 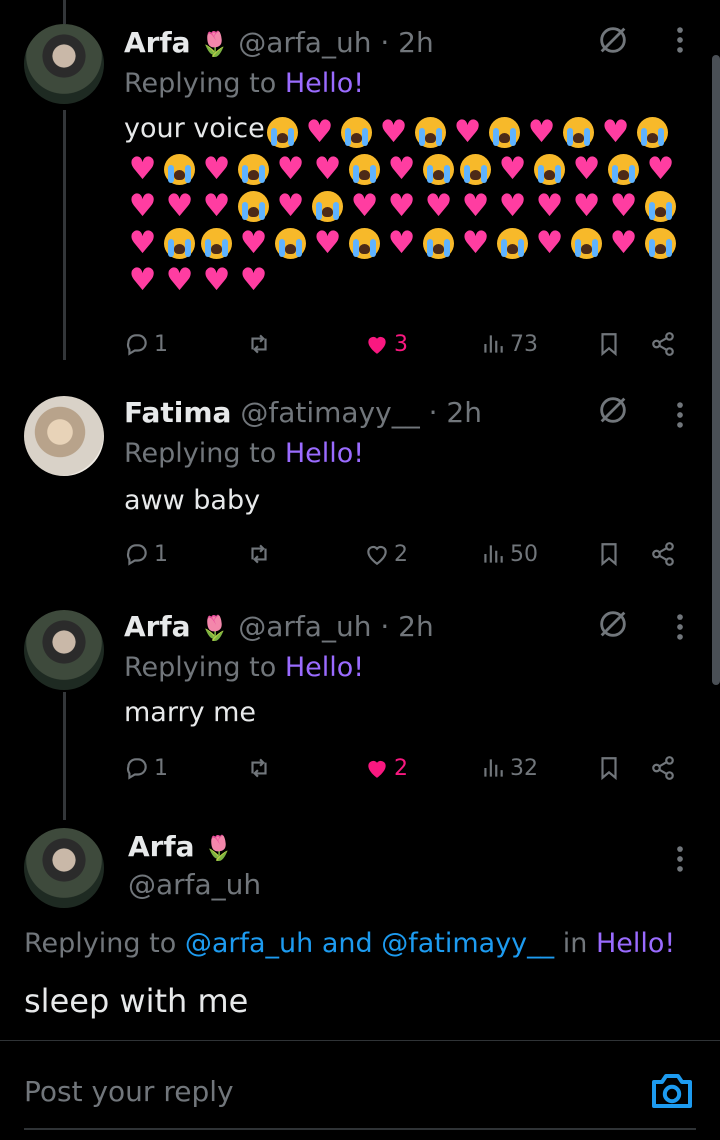 I want to click on bookmark-icon, so click(x=609, y=345).